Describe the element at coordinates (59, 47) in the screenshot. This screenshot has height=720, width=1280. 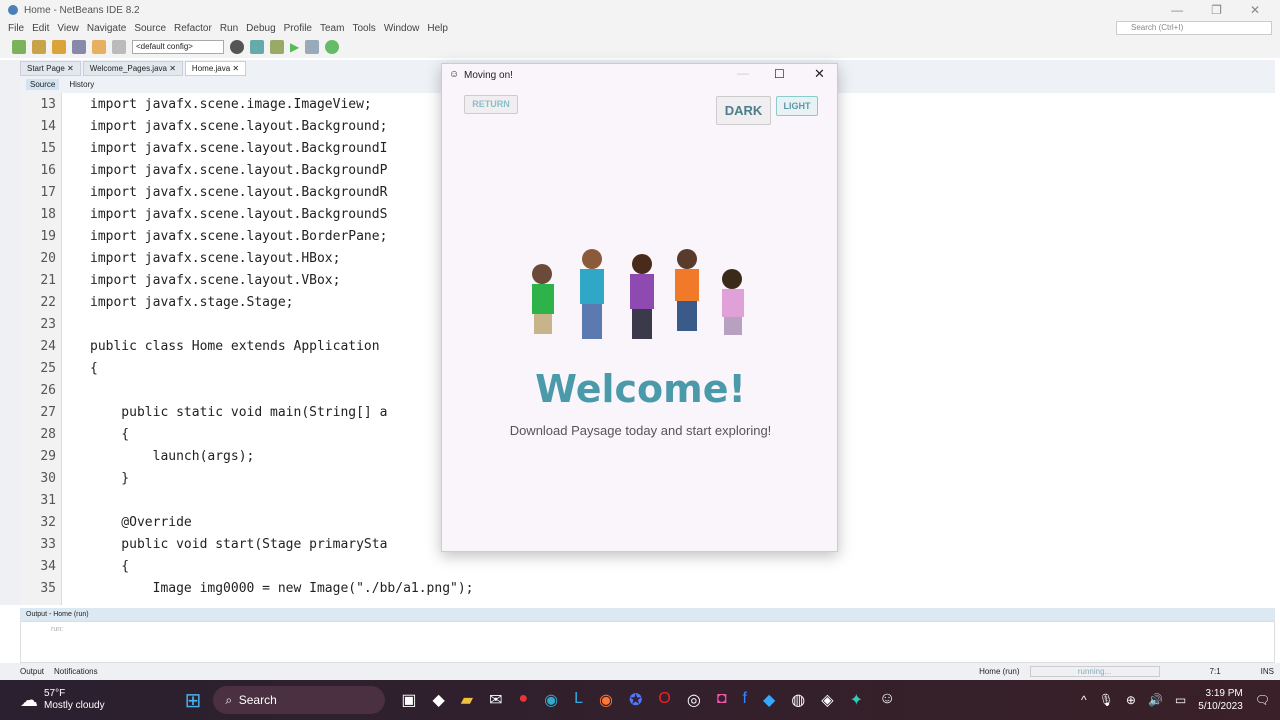
I see `open-project-icon` at that location.